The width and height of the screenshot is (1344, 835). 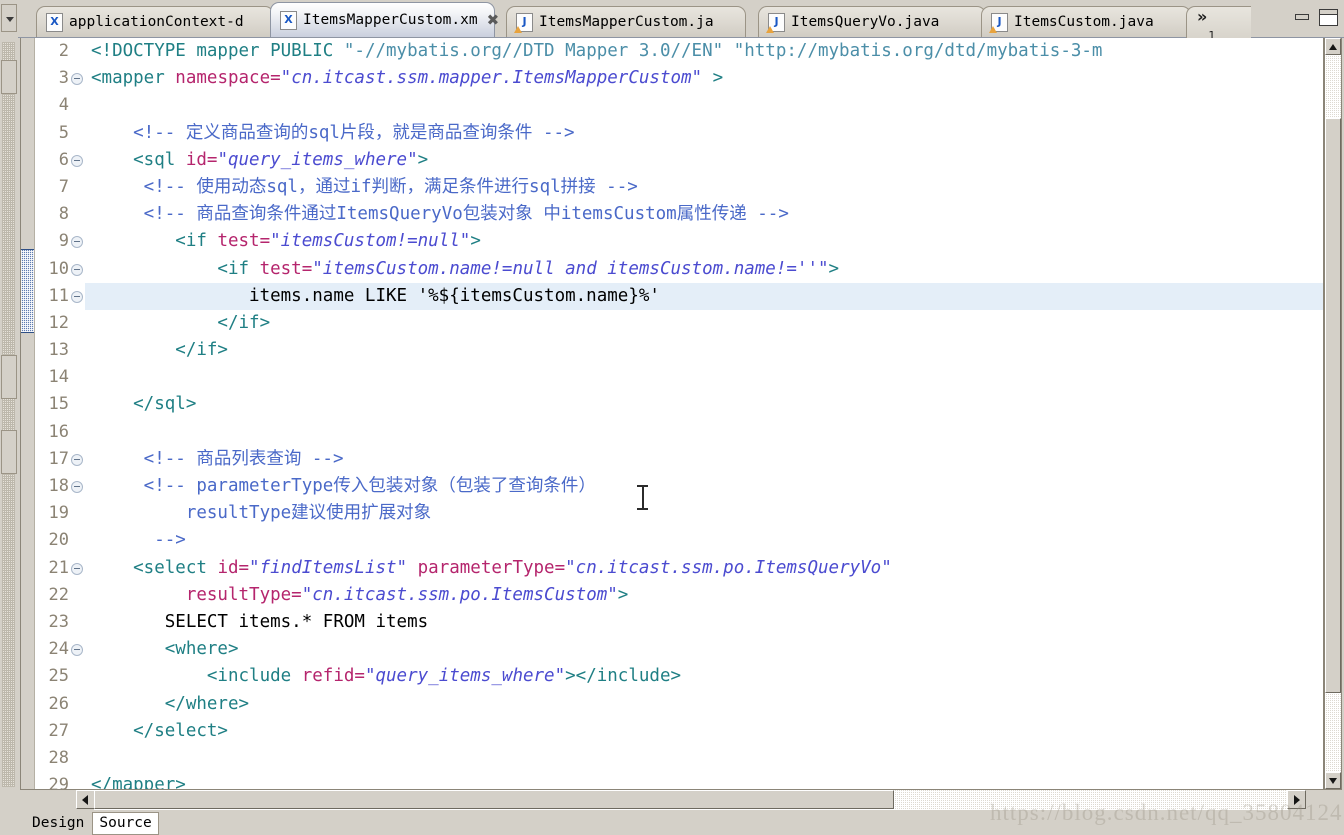 What do you see at coordinates (681, 823) in the screenshot?
I see `editor-mode-tabs: Design Source` at bounding box center [681, 823].